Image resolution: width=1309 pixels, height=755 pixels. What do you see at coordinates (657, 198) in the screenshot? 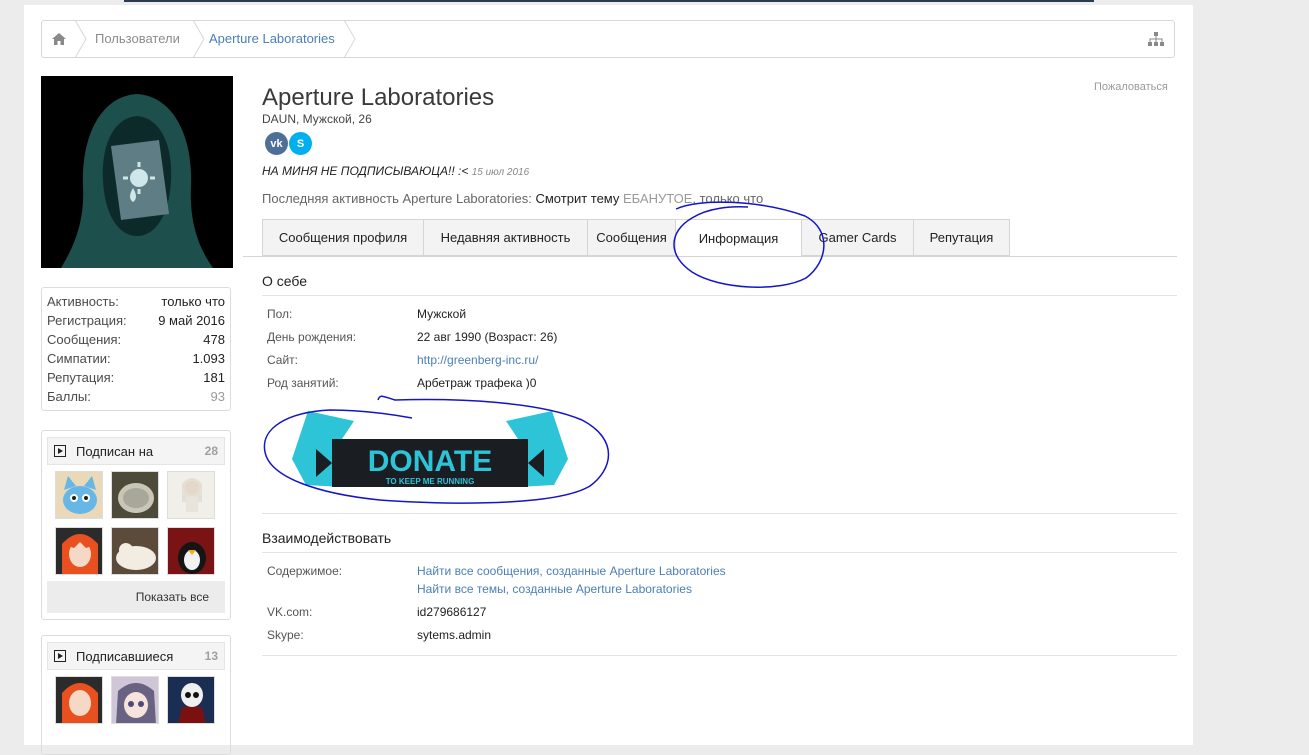
I see `last-activity-thread-link: ЕБАНУТОЕ` at bounding box center [657, 198].